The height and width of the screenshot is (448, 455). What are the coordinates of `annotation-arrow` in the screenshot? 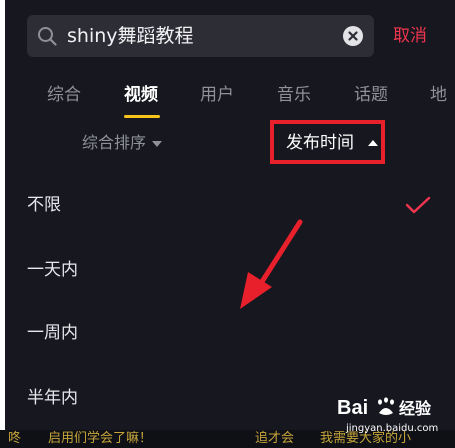 It's located at (271, 264).